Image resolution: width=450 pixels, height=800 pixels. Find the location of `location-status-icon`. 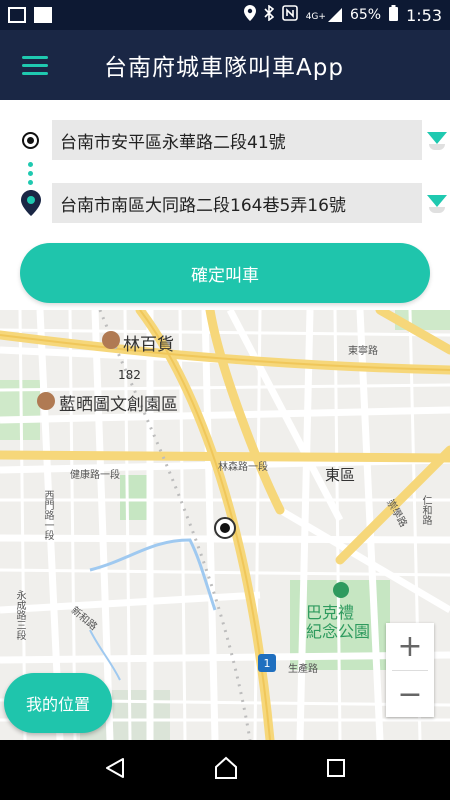

location-status-icon is located at coordinates (249, 15).